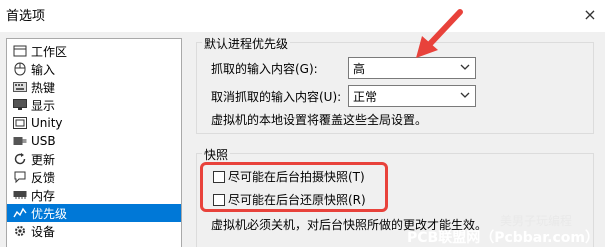 This screenshot has height=247, width=605. What do you see at coordinates (20, 69) in the screenshot?
I see `mouse-icon` at bounding box center [20, 69].